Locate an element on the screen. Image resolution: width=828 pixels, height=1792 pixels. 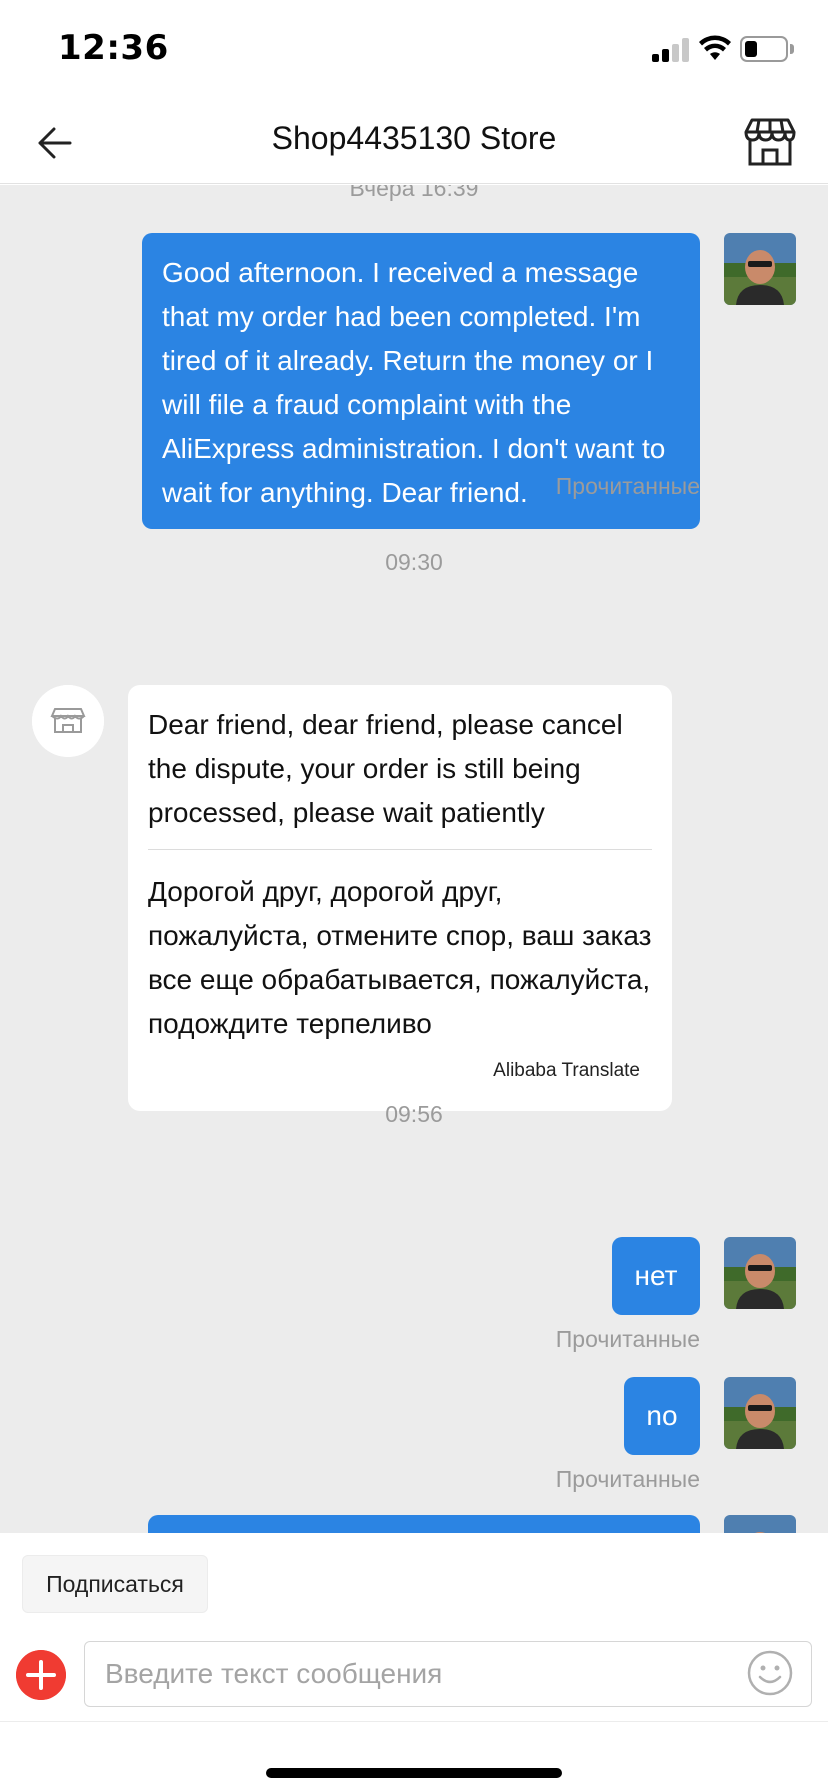
message-text: no is located at coordinates (662, 1415).